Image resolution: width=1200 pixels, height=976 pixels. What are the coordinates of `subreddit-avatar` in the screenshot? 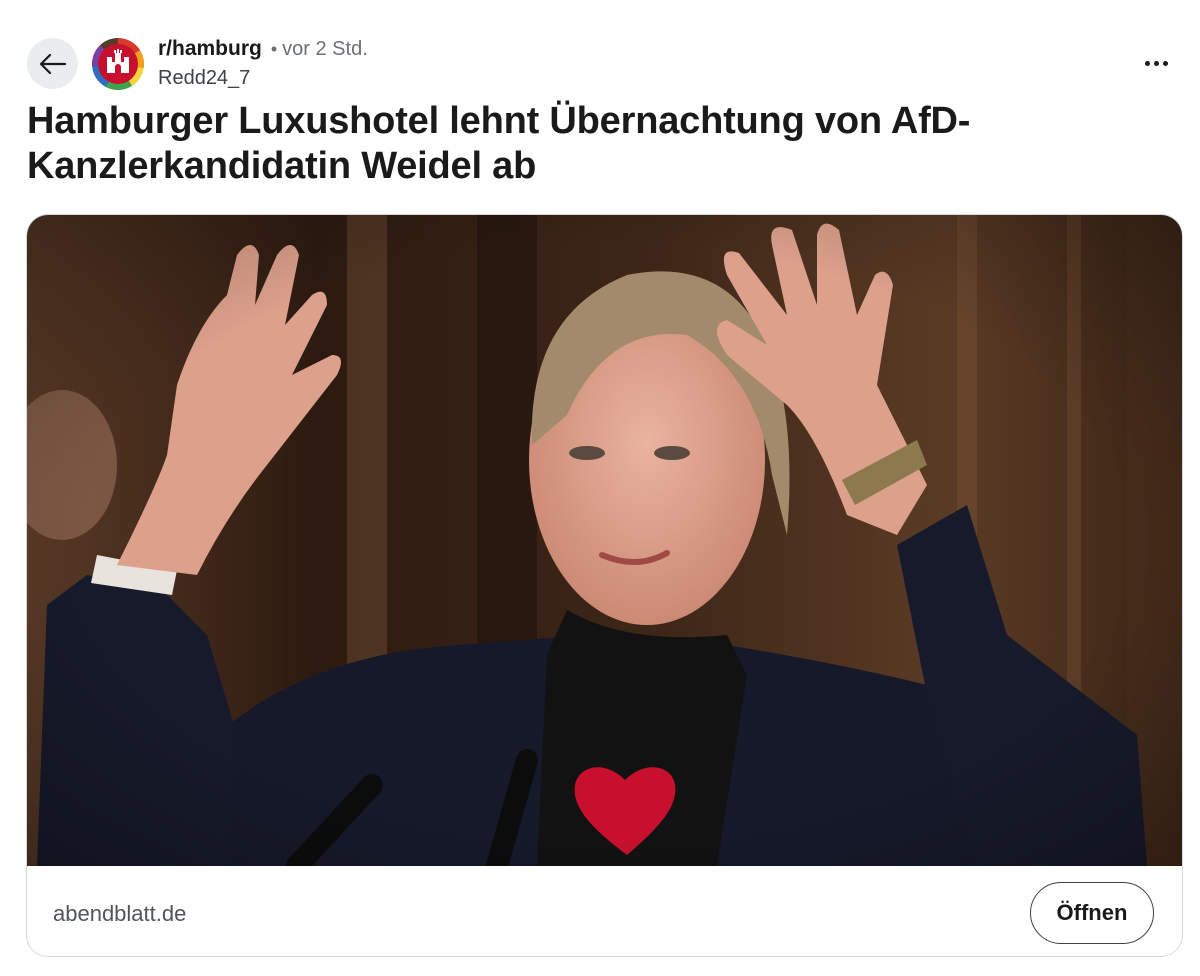 It's located at (118, 64).